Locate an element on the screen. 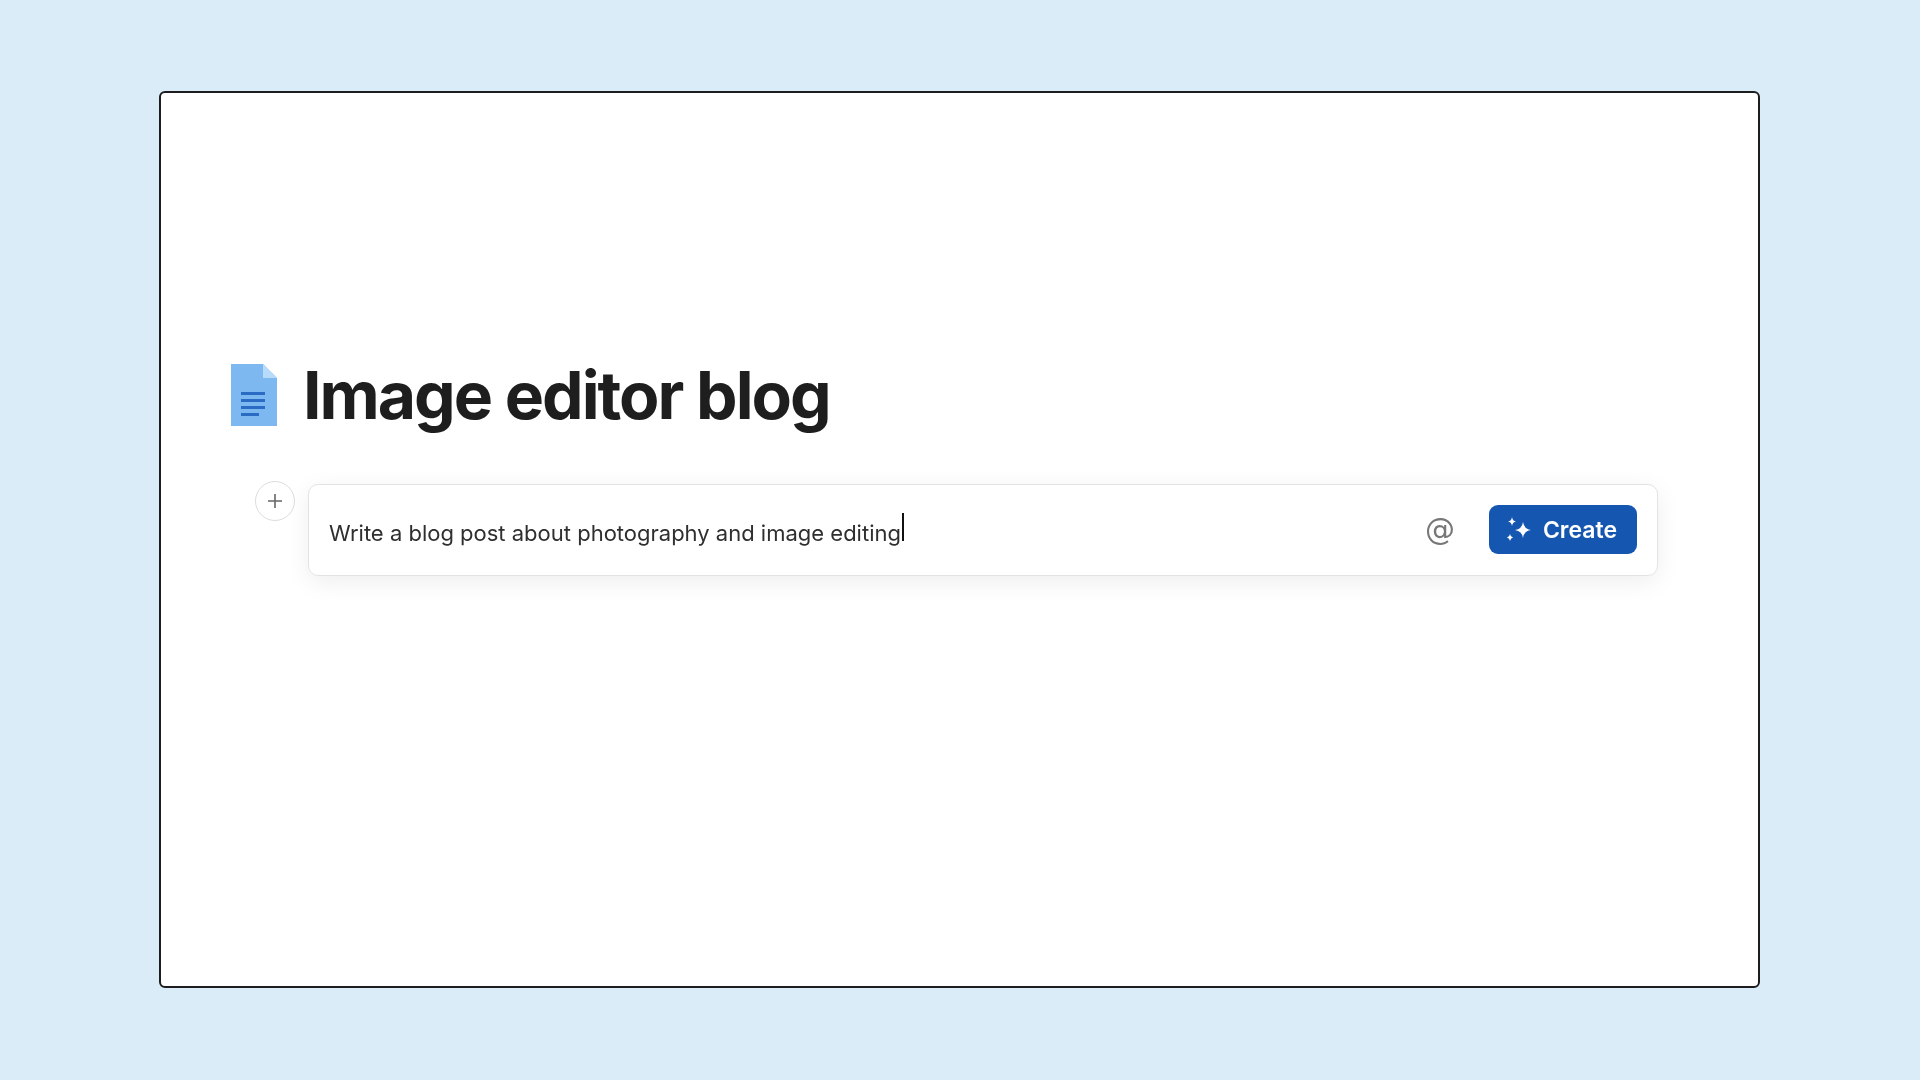 This screenshot has width=1920, height=1080. mention-button: @ is located at coordinates (1439, 530).